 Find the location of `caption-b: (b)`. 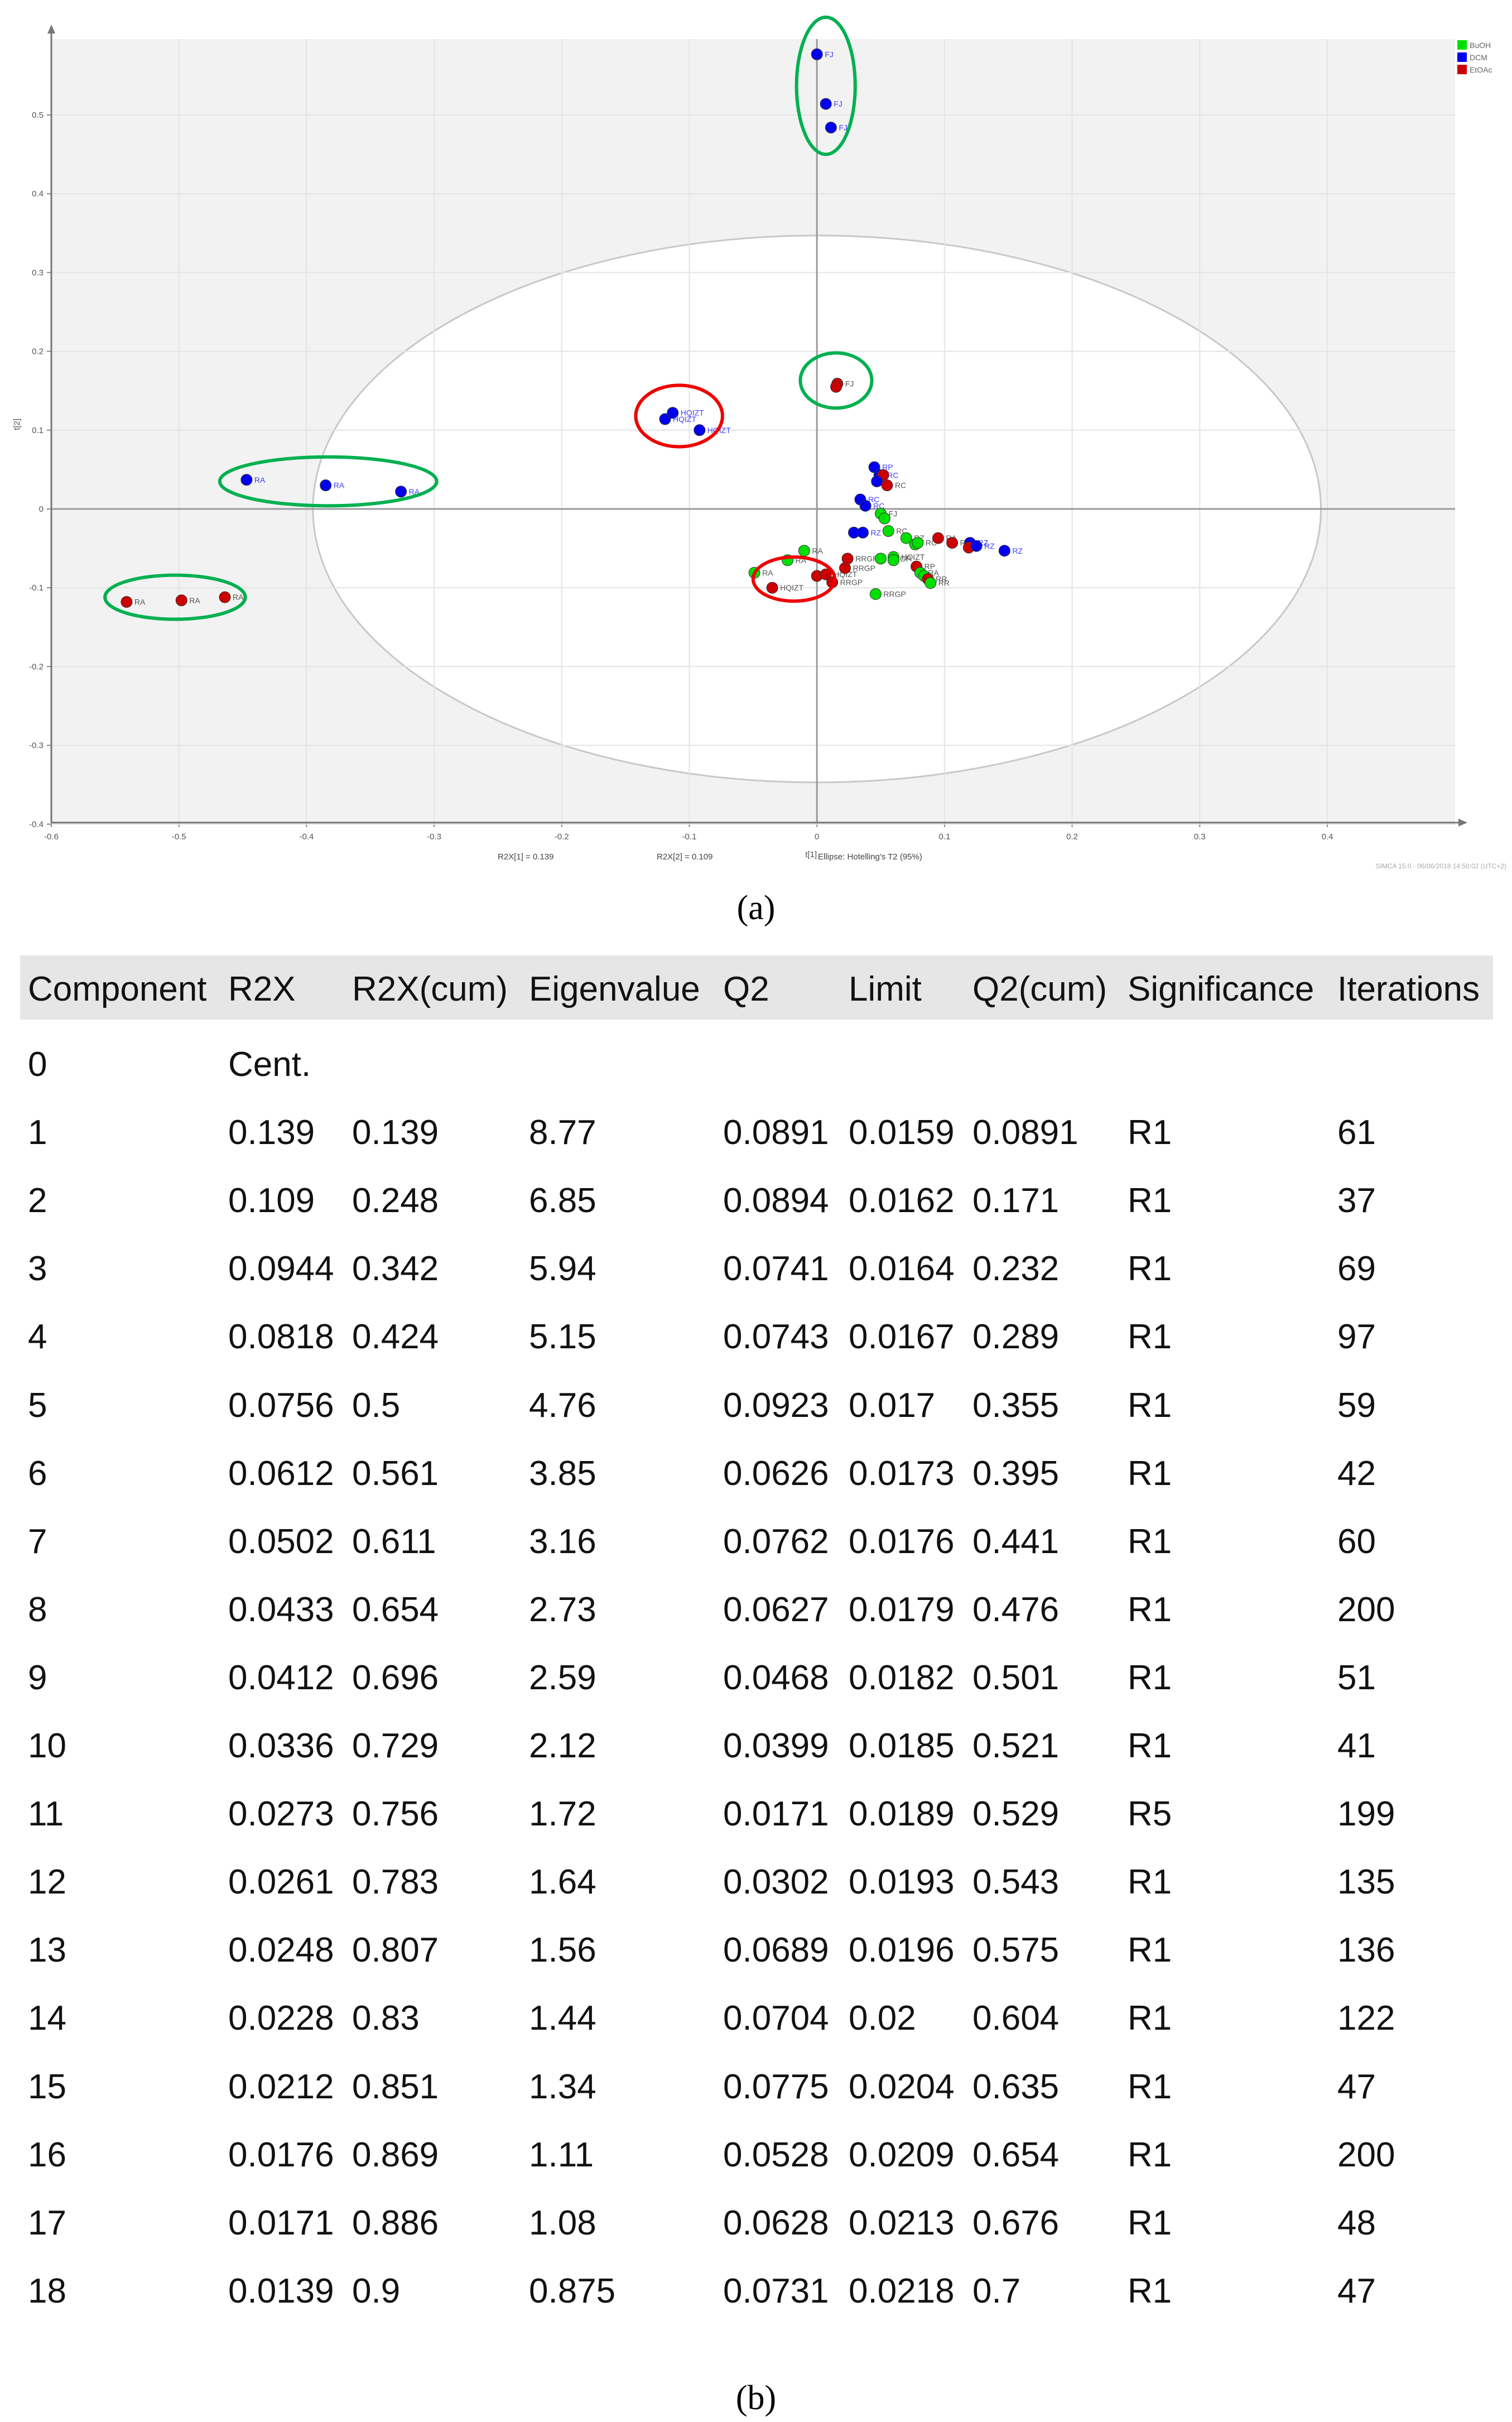

caption-b: (b) is located at coordinates (756, 2398).